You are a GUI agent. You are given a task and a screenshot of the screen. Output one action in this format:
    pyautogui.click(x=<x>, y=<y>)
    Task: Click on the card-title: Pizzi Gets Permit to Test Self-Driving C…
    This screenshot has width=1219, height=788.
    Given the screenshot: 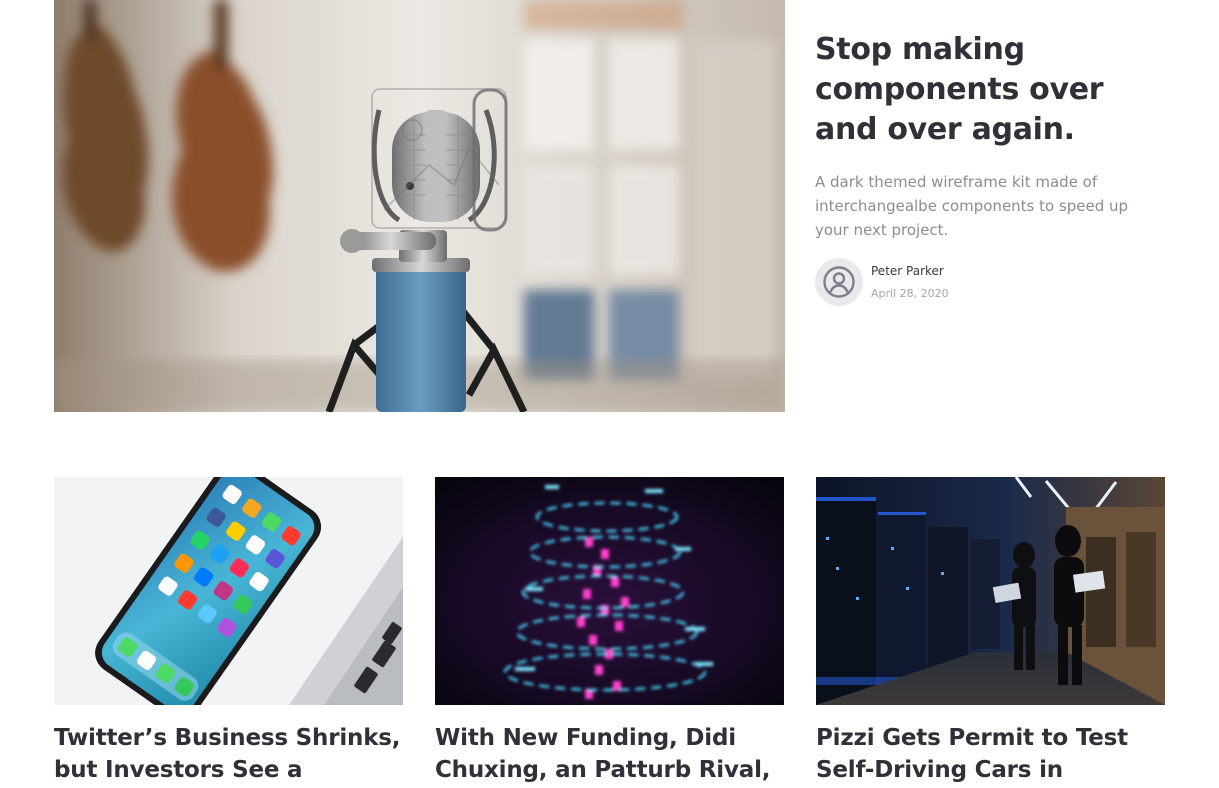 What is the action you would take?
    pyautogui.click(x=990, y=754)
    